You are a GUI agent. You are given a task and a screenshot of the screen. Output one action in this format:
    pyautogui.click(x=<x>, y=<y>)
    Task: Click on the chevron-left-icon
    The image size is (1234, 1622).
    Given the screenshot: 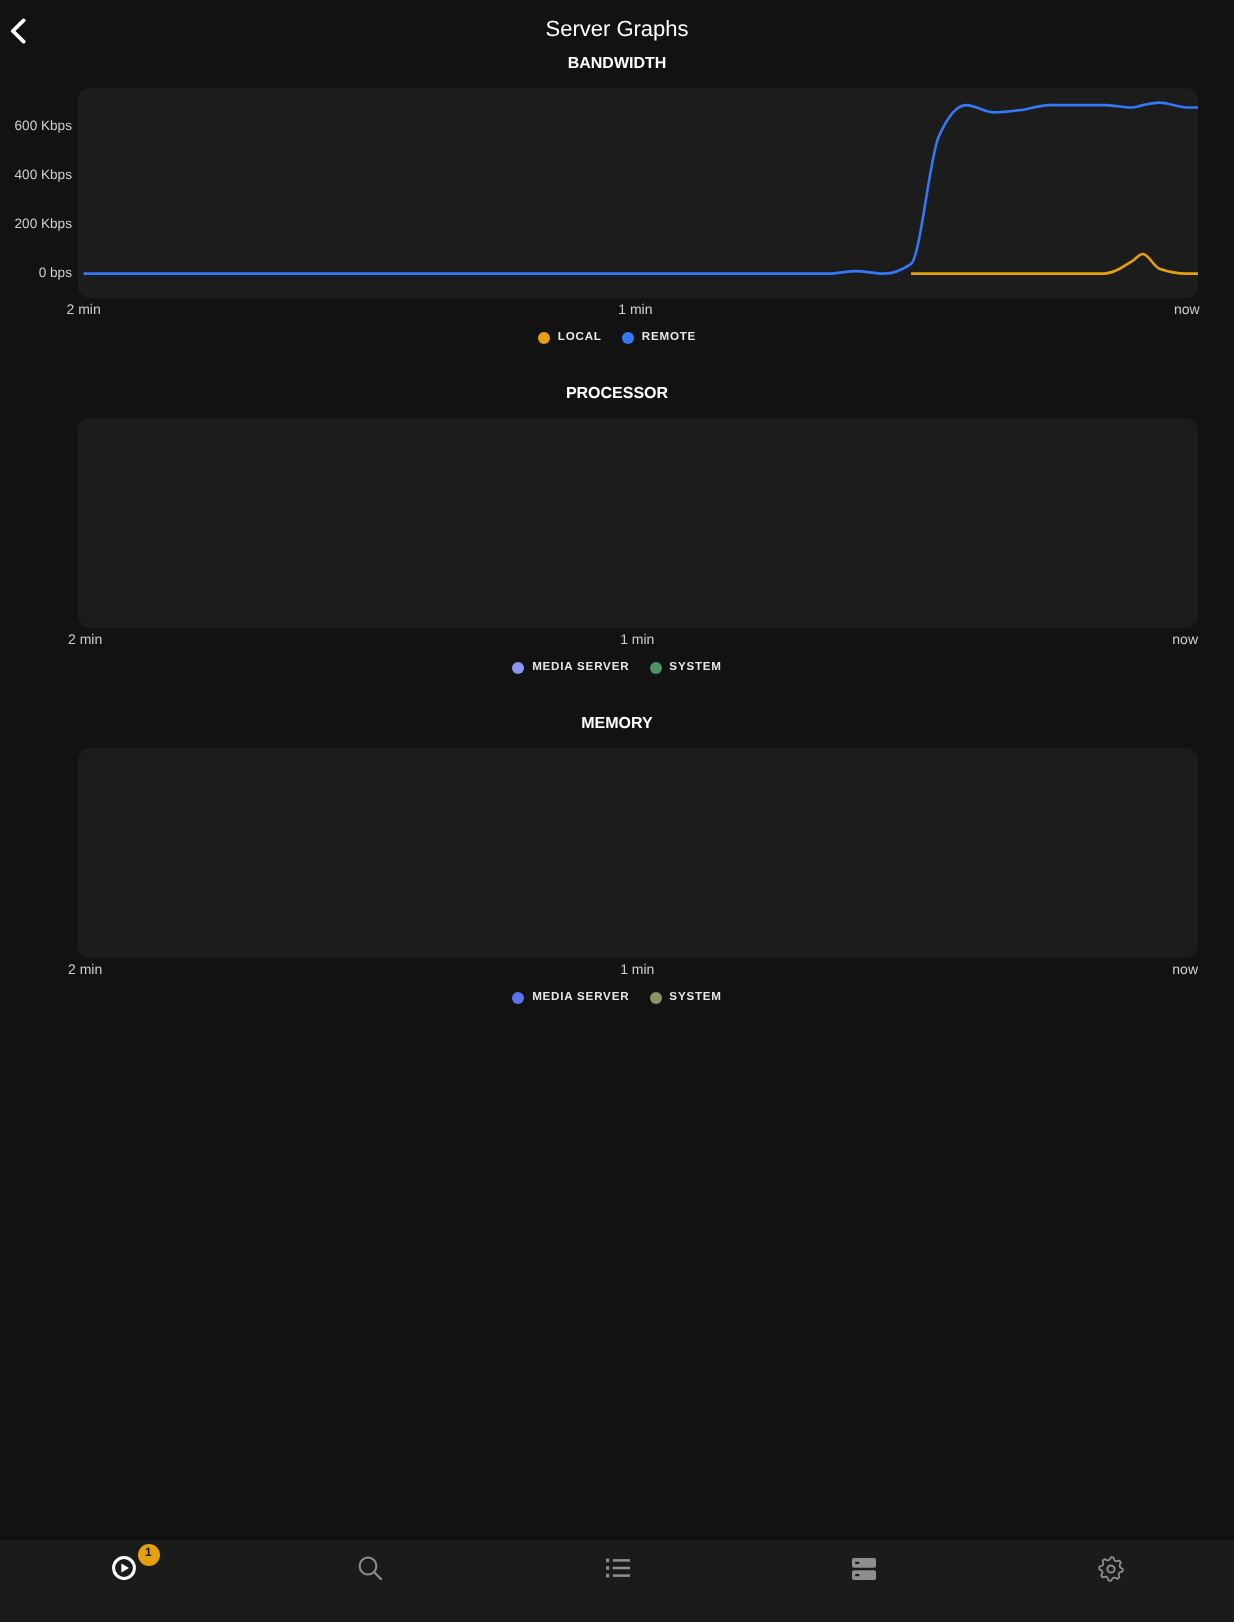 What is the action you would take?
    pyautogui.click(x=18, y=30)
    